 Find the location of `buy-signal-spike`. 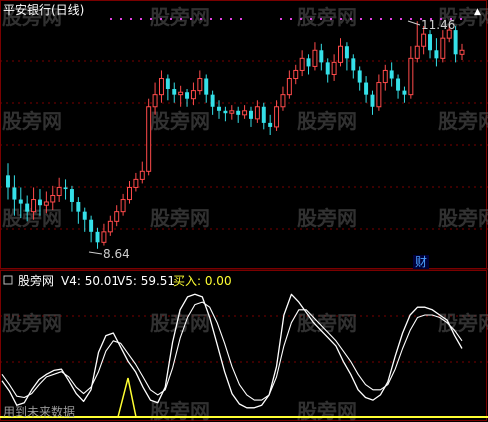

buy-signal-spike is located at coordinates (127, 397).